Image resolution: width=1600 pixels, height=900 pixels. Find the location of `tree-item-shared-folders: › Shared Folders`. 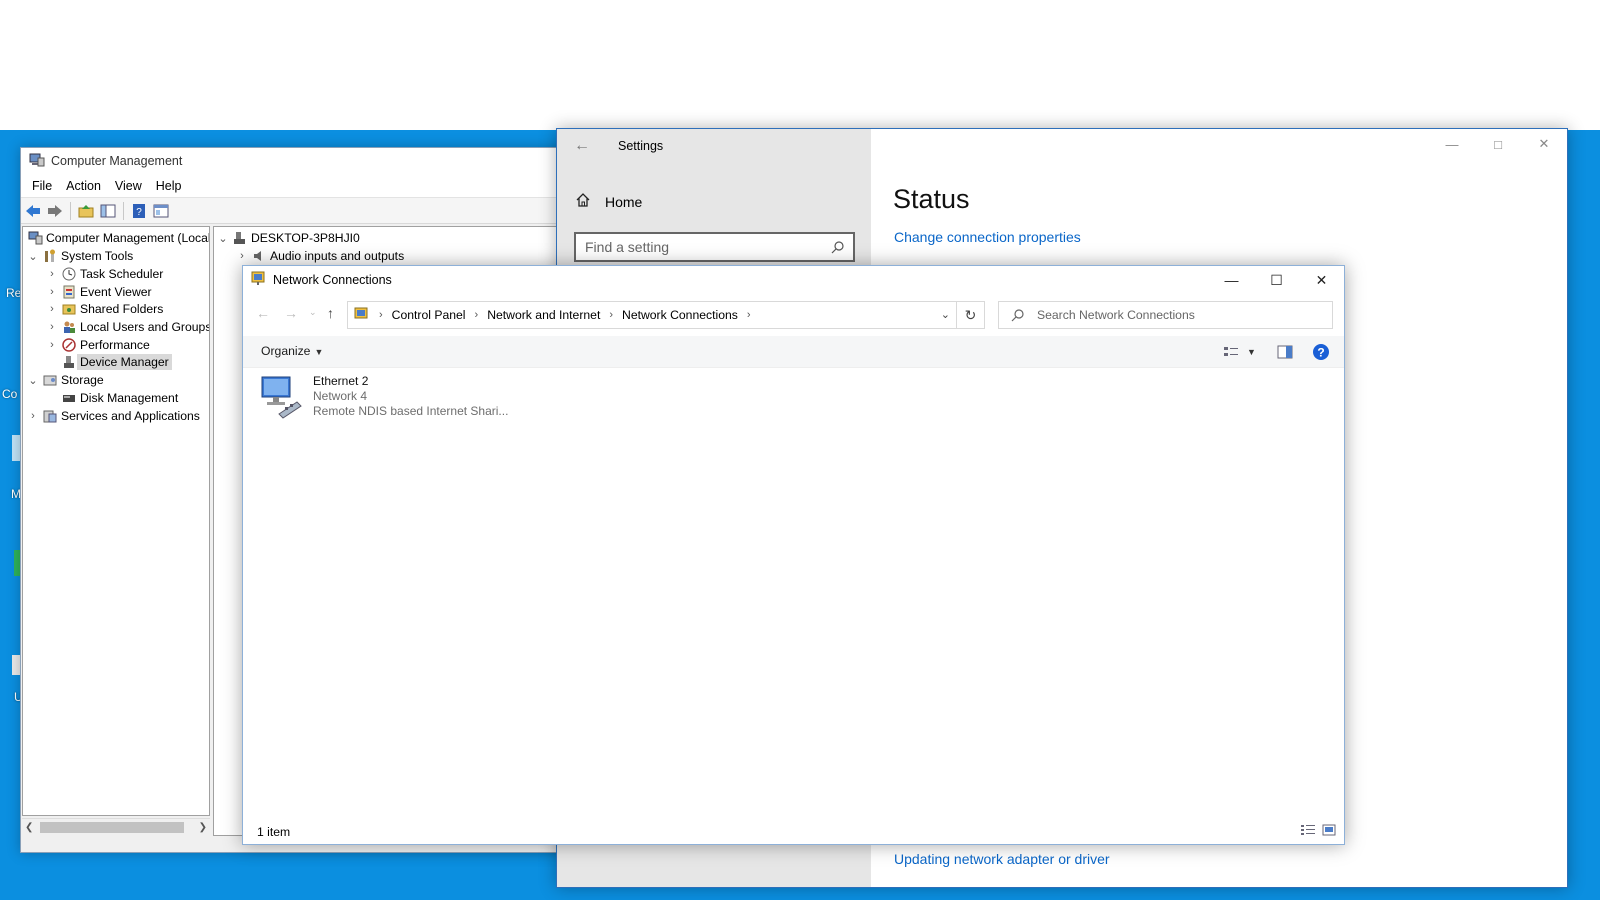

tree-item-shared-folders: › Shared Folders is located at coordinates (104, 309).